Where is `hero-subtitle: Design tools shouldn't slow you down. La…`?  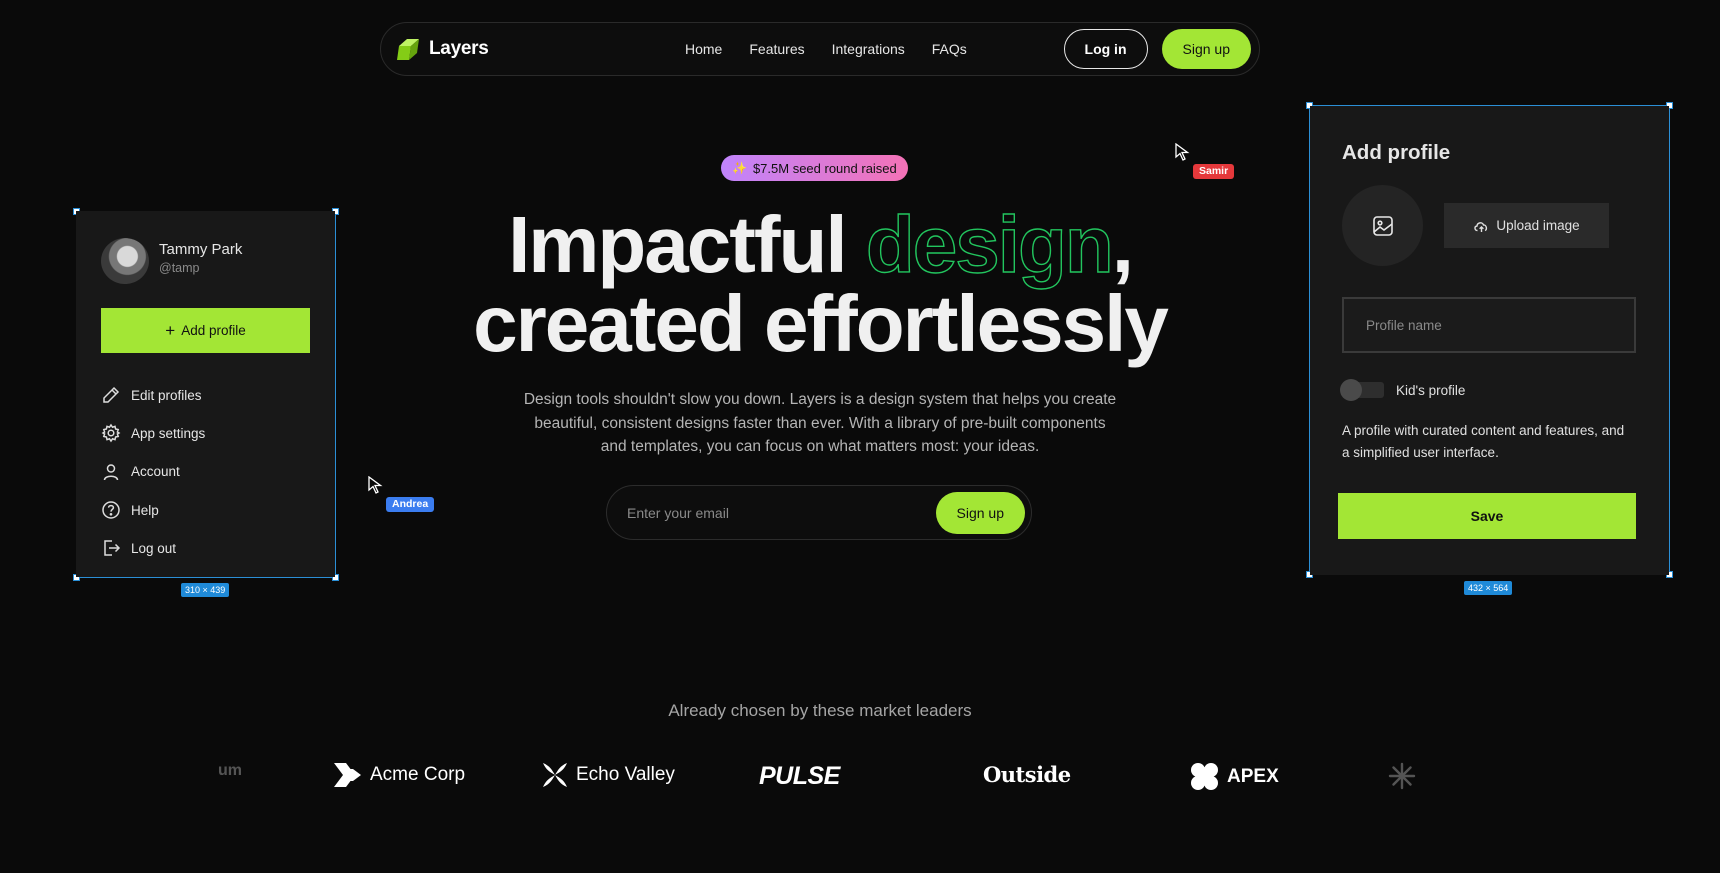 hero-subtitle: Design tools shouldn't slow you down. La… is located at coordinates (820, 423).